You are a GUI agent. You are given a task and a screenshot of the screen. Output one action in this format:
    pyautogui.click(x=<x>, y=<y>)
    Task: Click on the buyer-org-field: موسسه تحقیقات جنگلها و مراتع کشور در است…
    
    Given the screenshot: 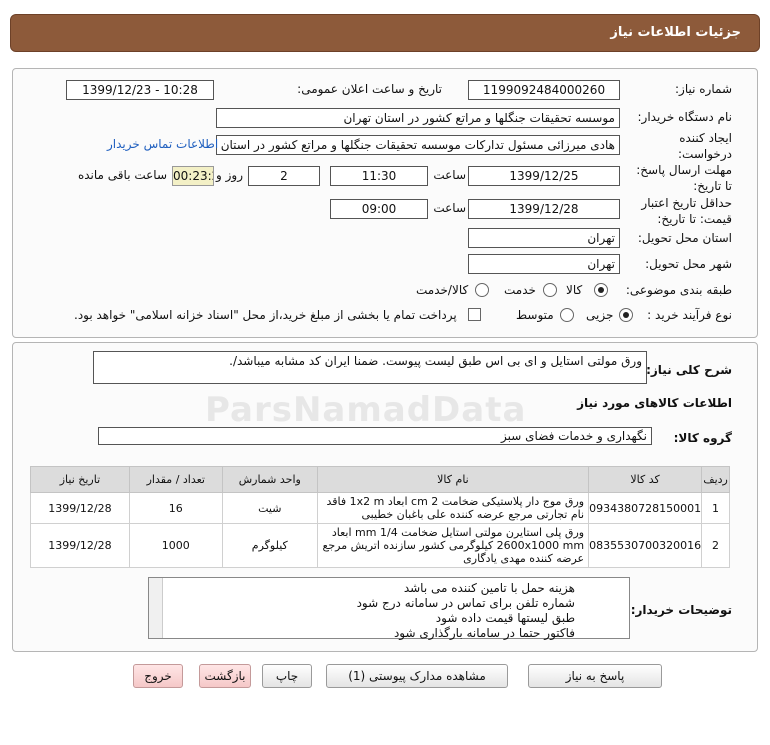 What is the action you would take?
    pyautogui.click(x=418, y=118)
    